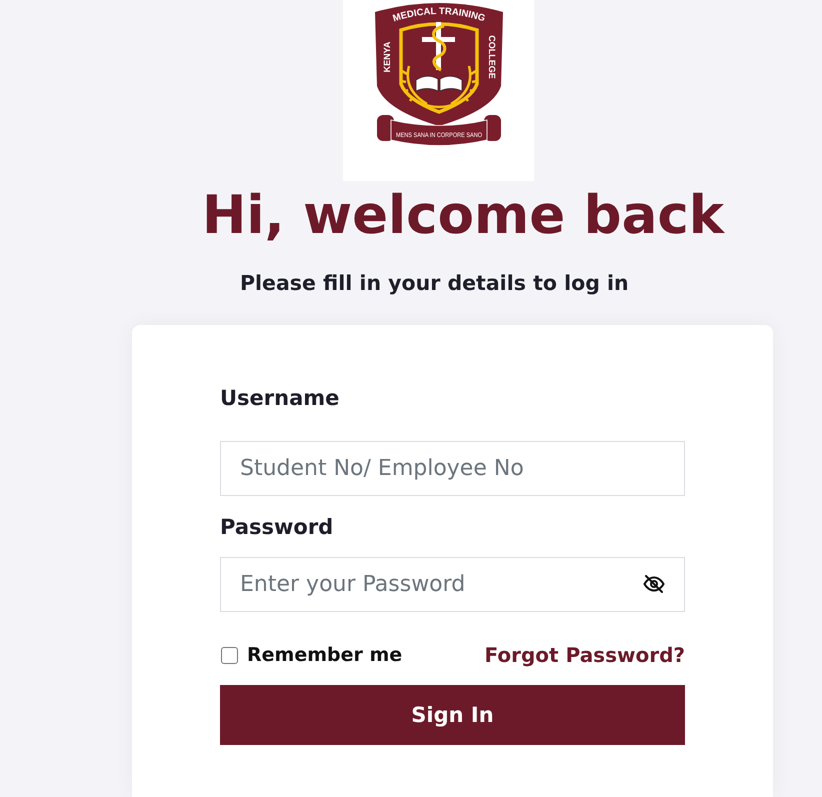 The height and width of the screenshot is (797, 822). Describe the element at coordinates (434, 283) in the screenshot. I see `subheading: Please fill in your details to log in` at that location.